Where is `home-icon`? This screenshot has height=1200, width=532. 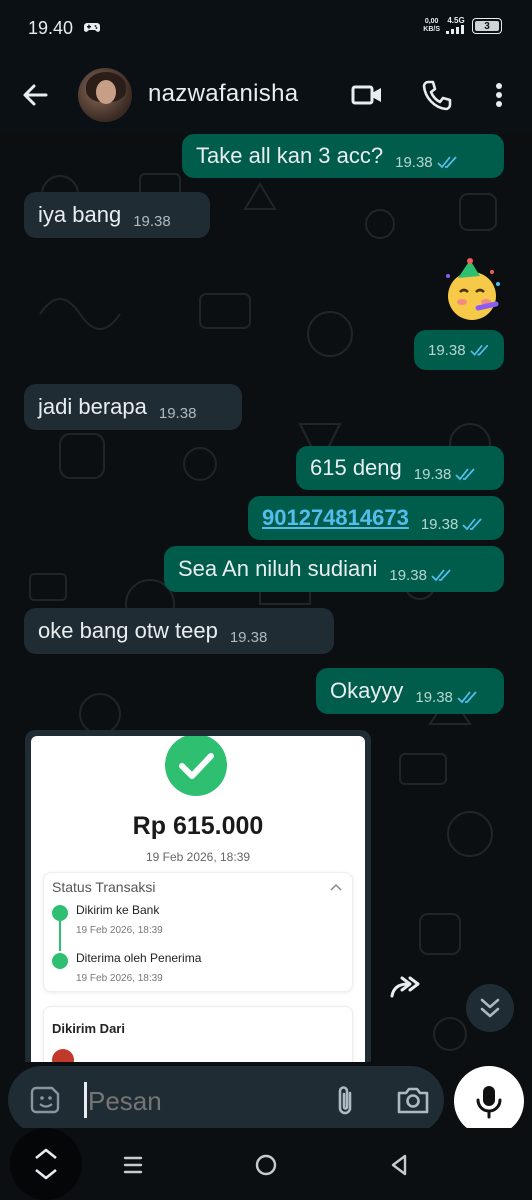 home-icon is located at coordinates (266, 1165).